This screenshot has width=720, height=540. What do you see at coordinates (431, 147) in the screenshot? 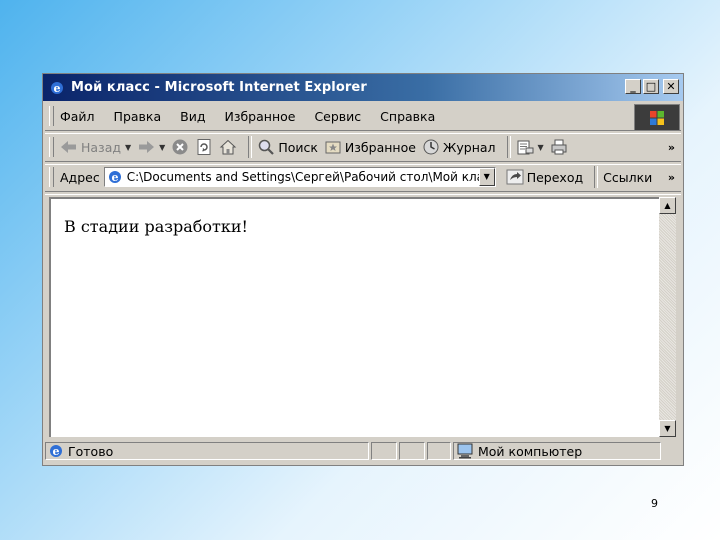
I see `history-icon` at bounding box center [431, 147].